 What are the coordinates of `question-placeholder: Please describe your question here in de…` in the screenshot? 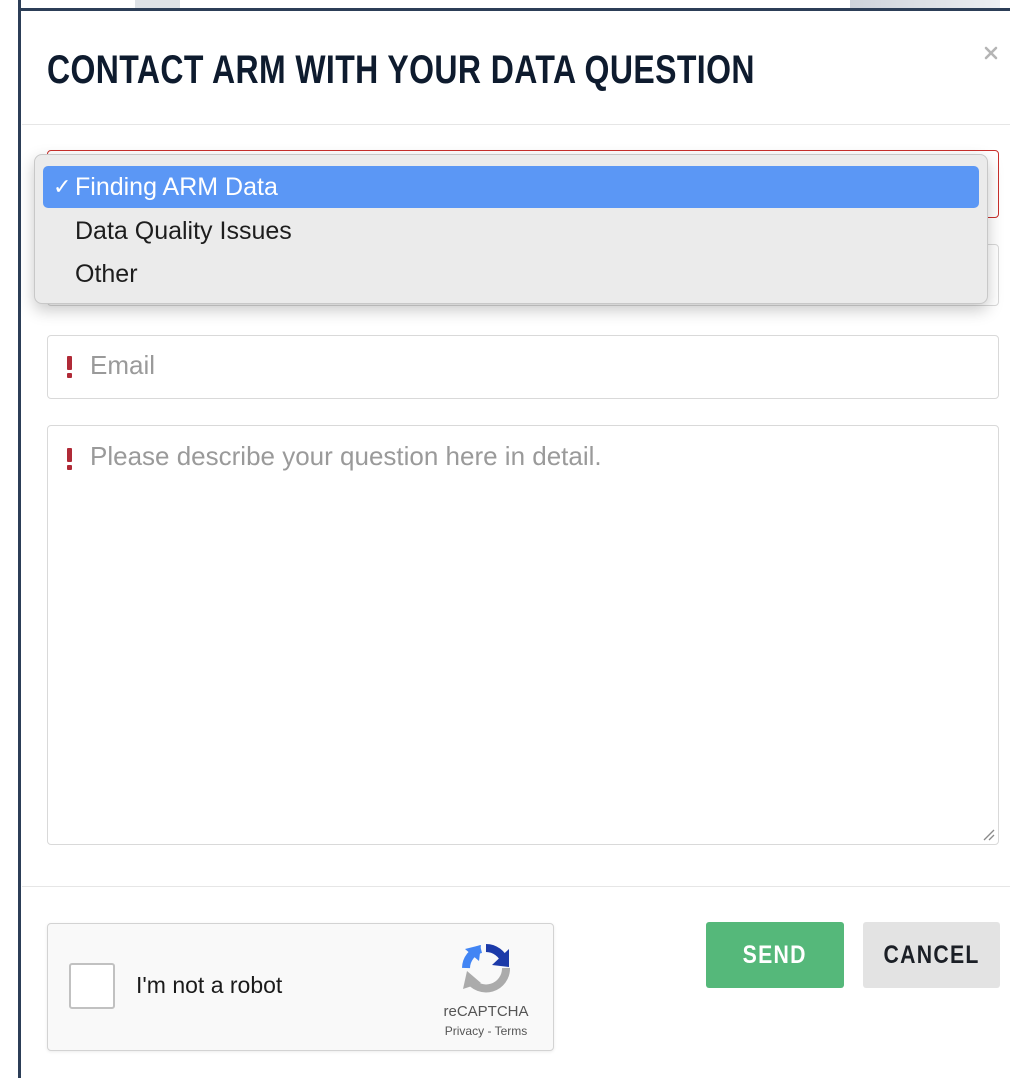 It's located at (346, 456).